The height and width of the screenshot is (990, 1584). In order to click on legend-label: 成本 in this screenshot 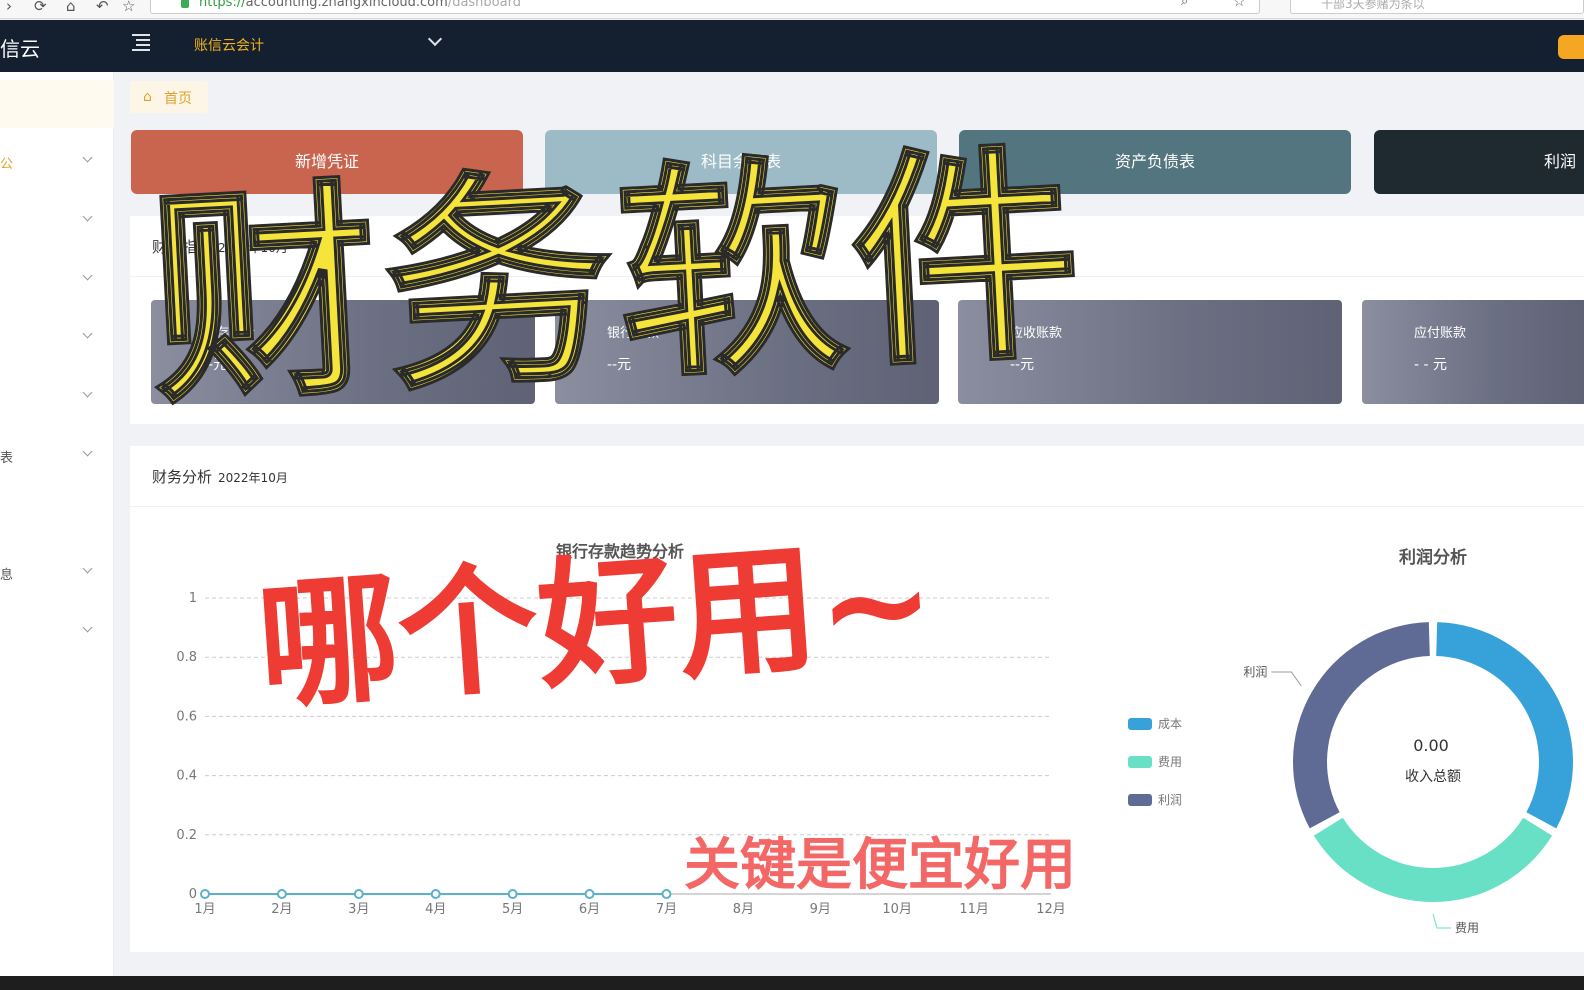, I will do `click(1170, 724)`.